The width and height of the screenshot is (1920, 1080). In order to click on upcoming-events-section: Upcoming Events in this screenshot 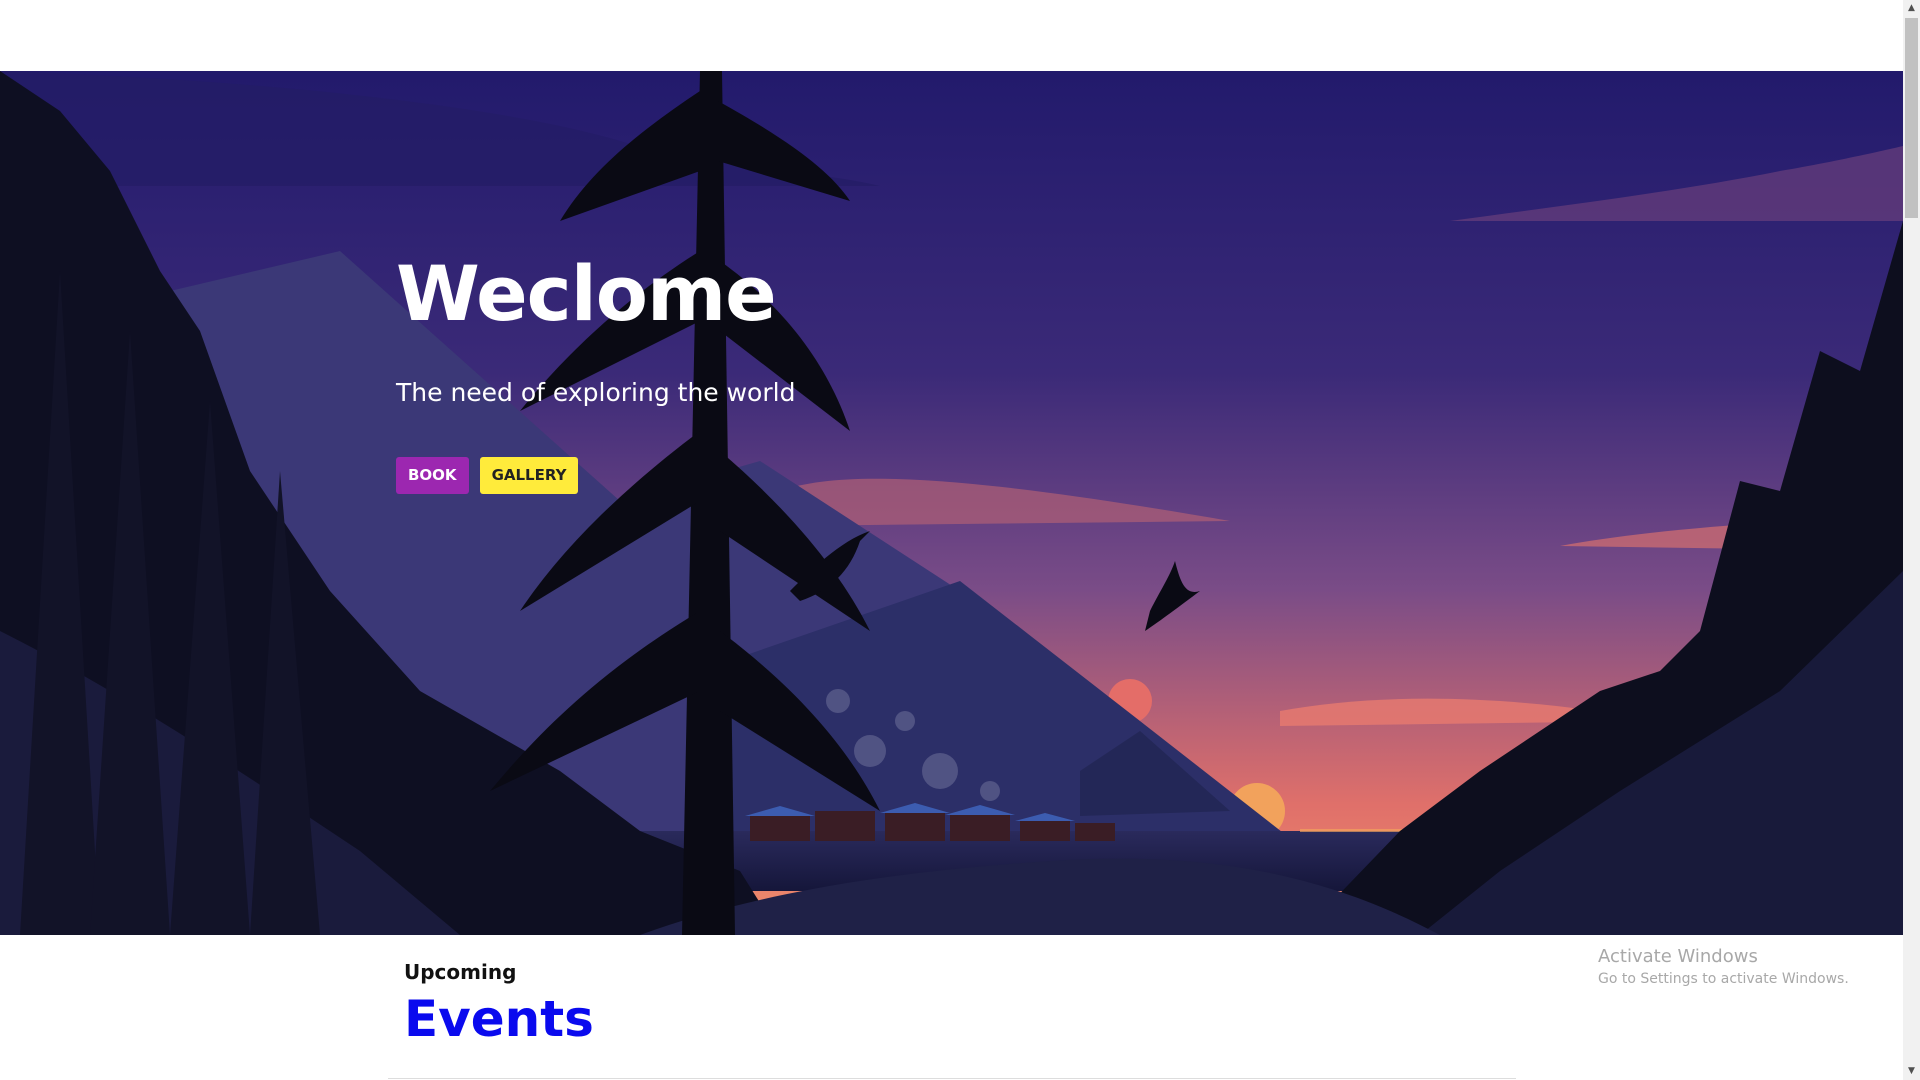, I will do `click(499, 1002)`.